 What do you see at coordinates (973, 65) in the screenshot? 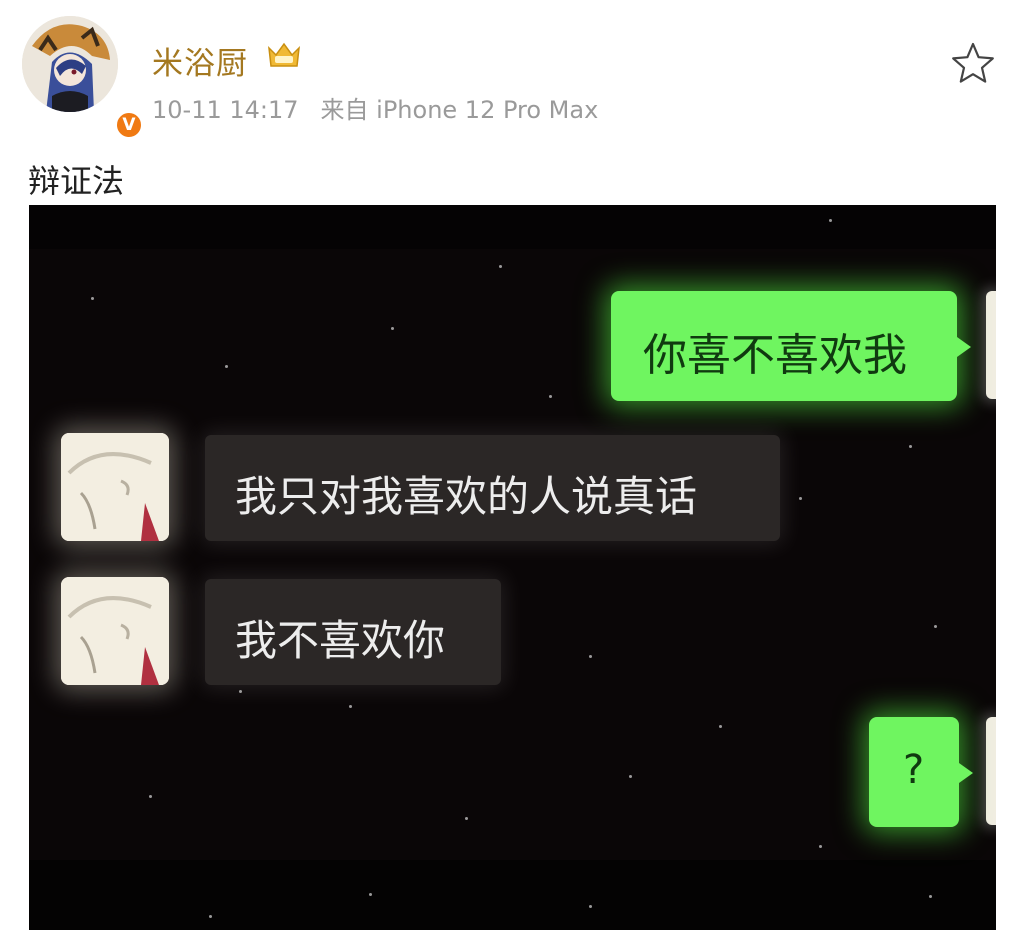
I see `star-icon` at bounding box center [973, 65].